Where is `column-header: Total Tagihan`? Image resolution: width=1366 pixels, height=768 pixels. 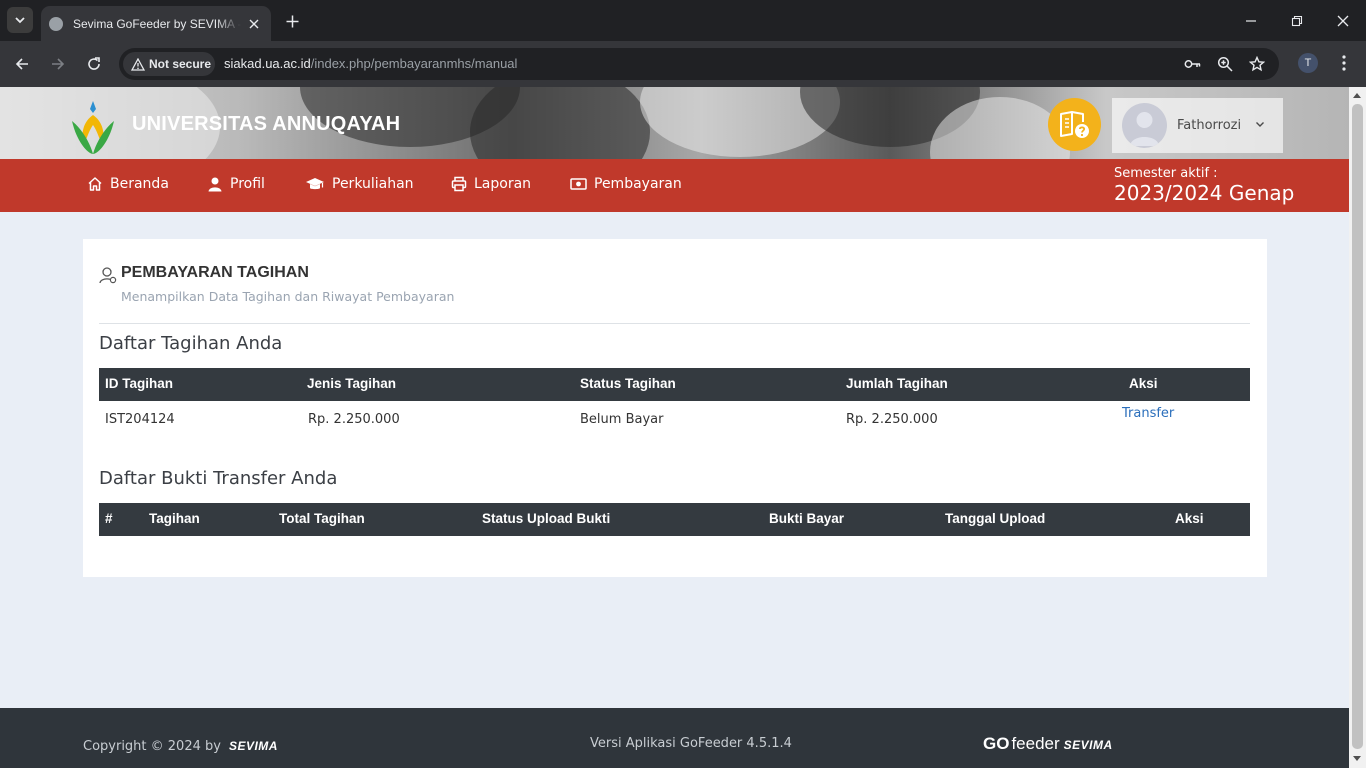 column-header: Total Tagihan is located at coordinates (322, 518).